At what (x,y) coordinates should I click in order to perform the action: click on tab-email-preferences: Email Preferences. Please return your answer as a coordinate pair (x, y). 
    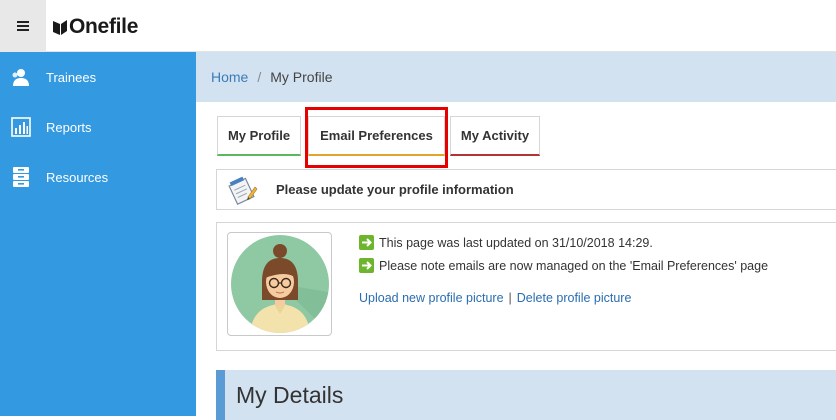
    Looking at the image, I should click on (376, 136).